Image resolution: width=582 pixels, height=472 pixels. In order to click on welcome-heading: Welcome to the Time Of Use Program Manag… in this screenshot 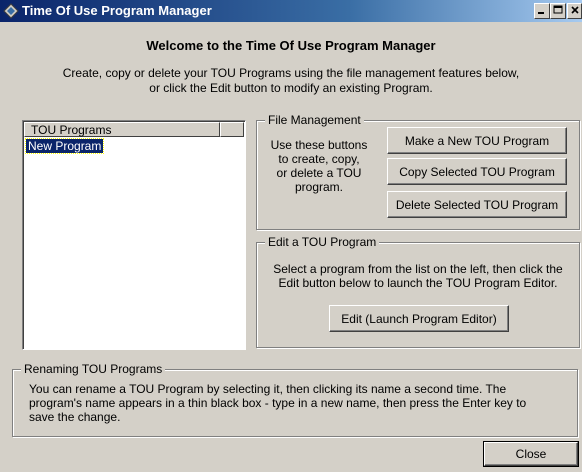, I will do `click(291, 45)`.